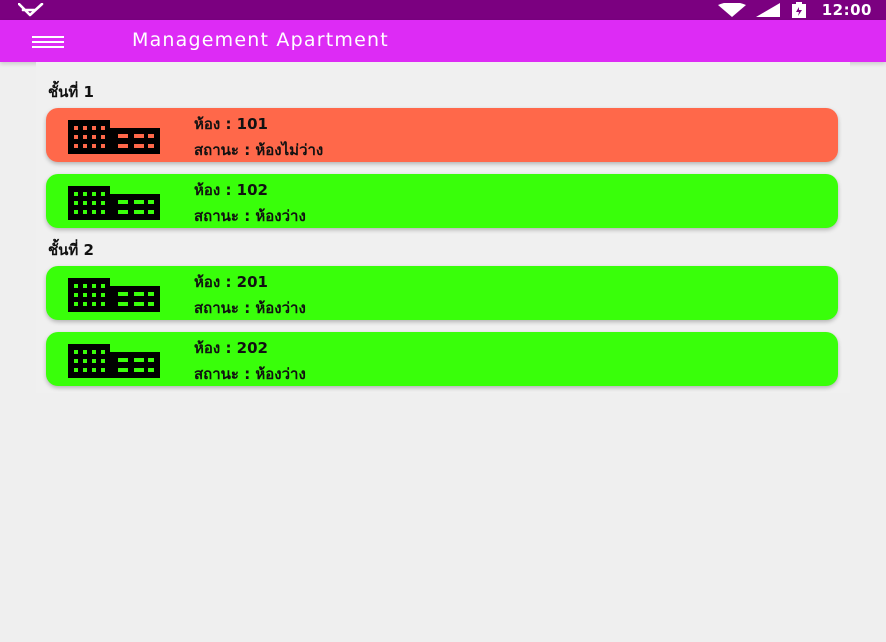 This screenshot has height=642, width=886. I want to click on notification-icon, so click(31, 10).